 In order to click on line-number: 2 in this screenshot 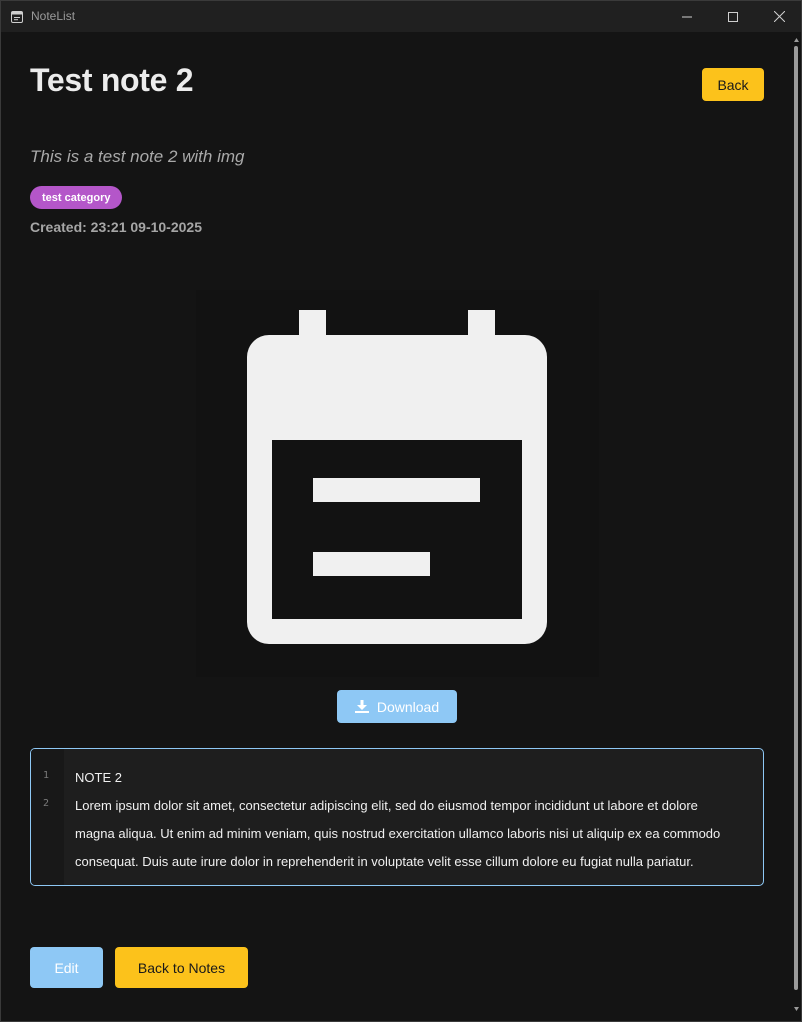, I will do `click(46, 803)`.